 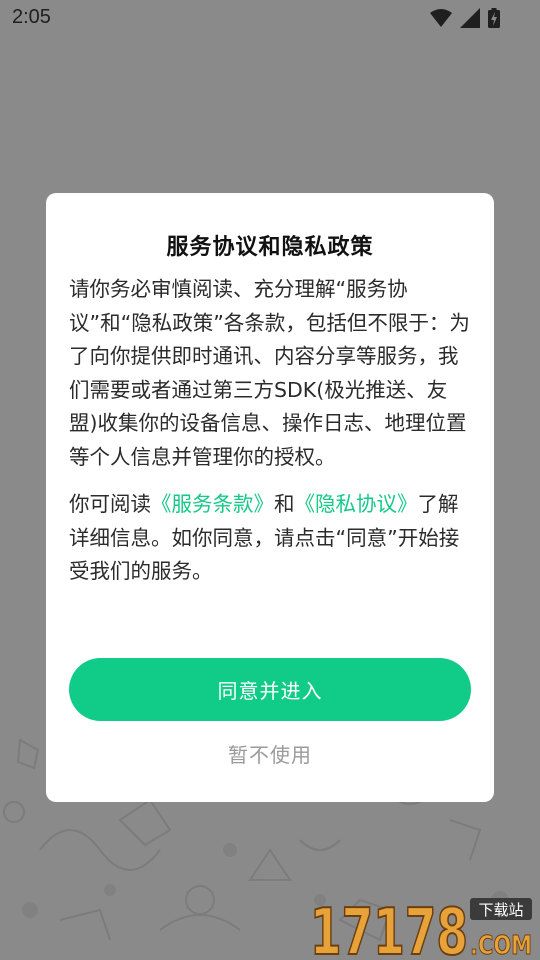 What do you see at coordinates (494, 18) in the screenshot?
I see `battery-charging-icon` at bounding box center [494, 18].